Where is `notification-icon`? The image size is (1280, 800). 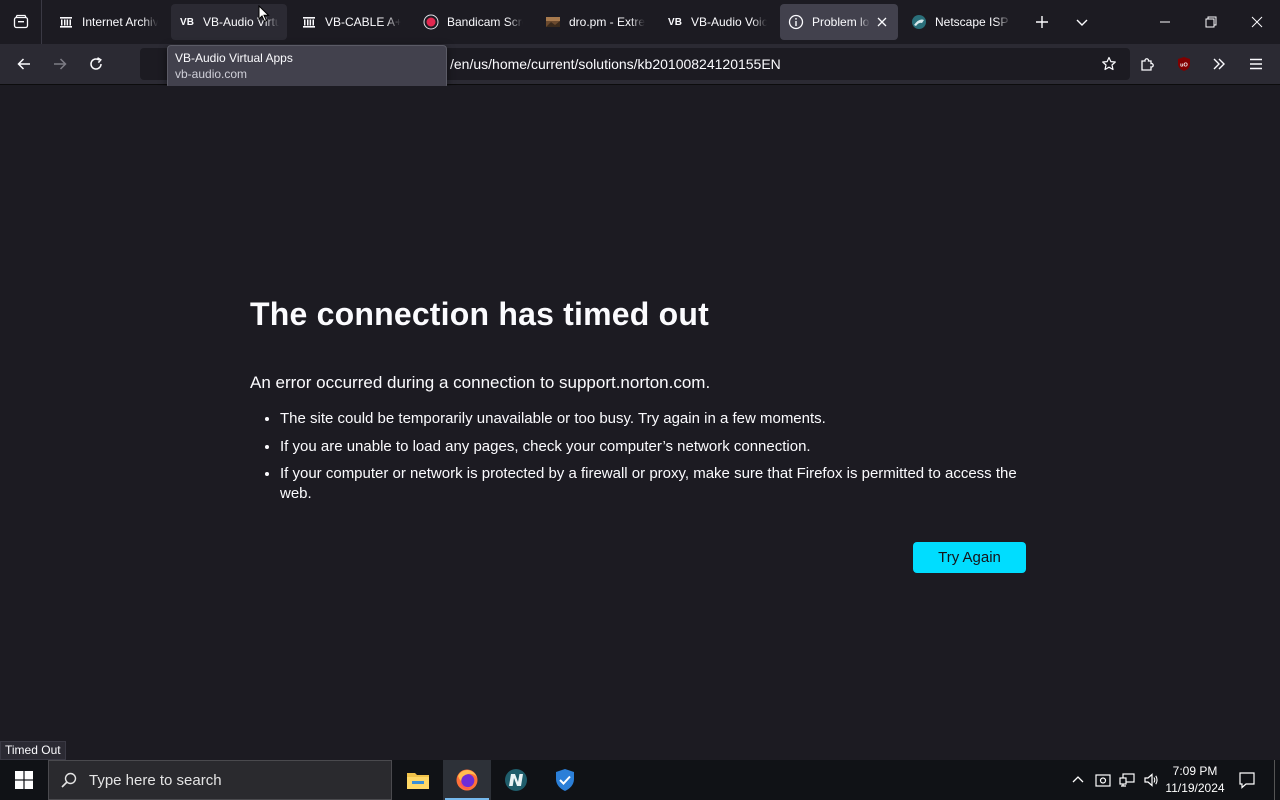
notification-icon is located at coordinates (1247, 780).